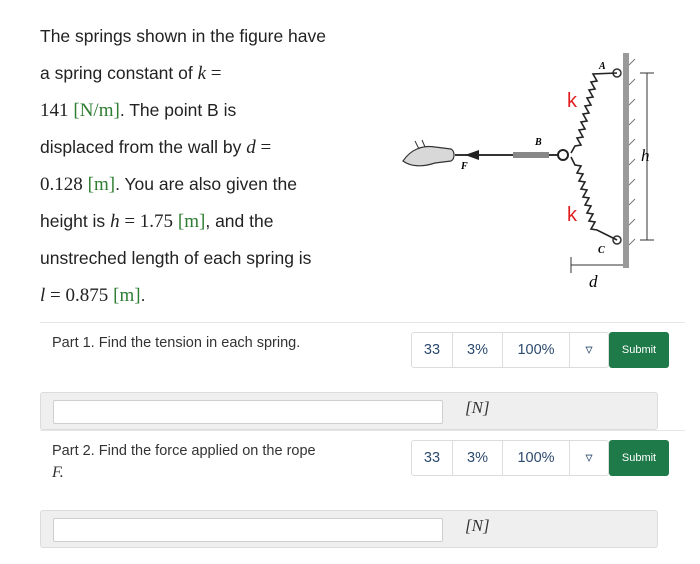 This screenshot has height=564, width=700. Describe the element at coordinates (536, 350) in the screenshot. I see `part-1-score: 100%` at that location.